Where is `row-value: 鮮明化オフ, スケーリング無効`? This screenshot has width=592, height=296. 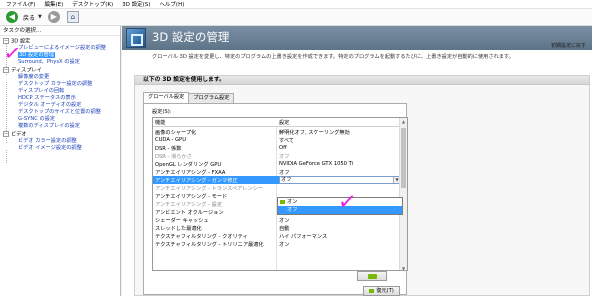
row-value: 鮮明化オフ, スケーリング無効 is located at coordinates (314, 133).